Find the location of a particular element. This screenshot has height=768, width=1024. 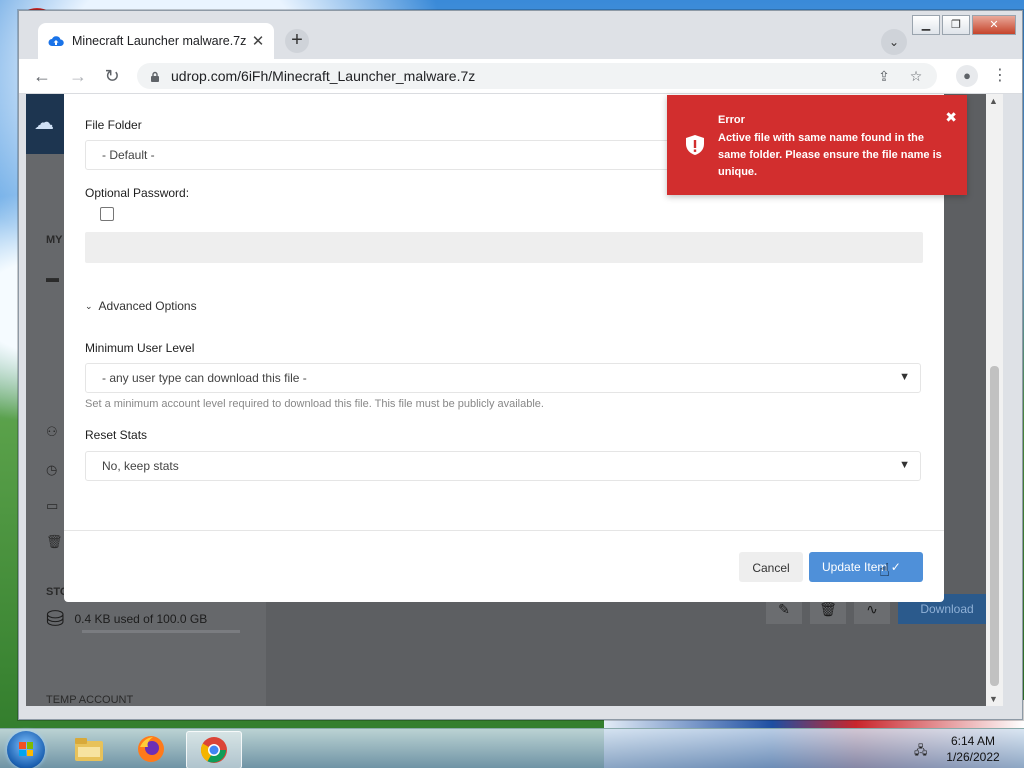

minimize-icon: ▁ is located at coordinates (926, 25).